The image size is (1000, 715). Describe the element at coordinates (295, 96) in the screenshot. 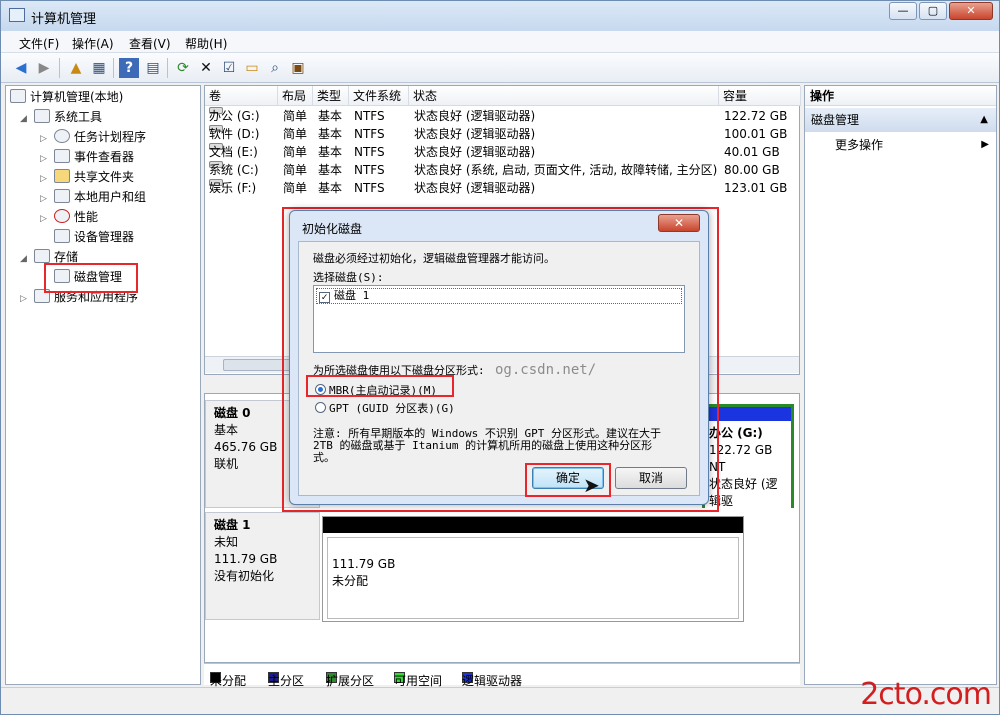

I see `col-layout: 布局` at that location.